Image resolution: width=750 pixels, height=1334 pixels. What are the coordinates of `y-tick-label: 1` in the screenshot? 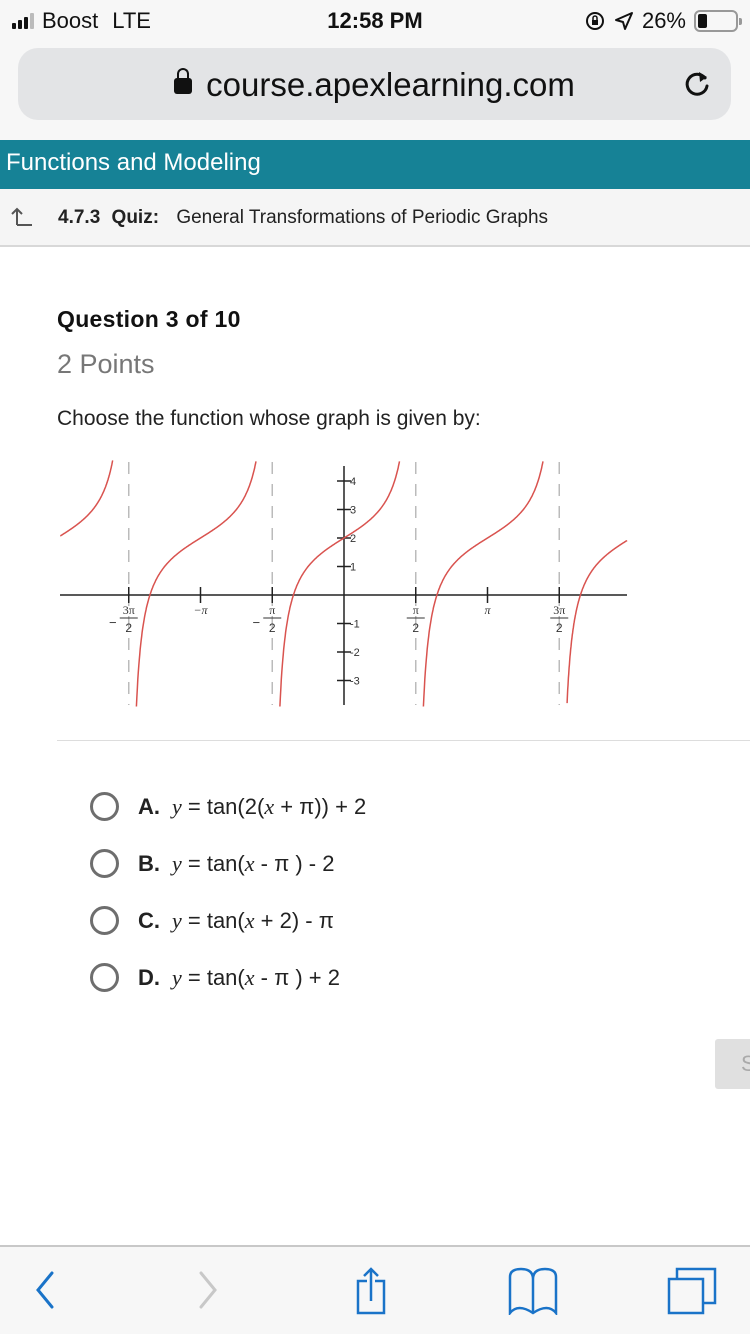 It's located at (353, 568).